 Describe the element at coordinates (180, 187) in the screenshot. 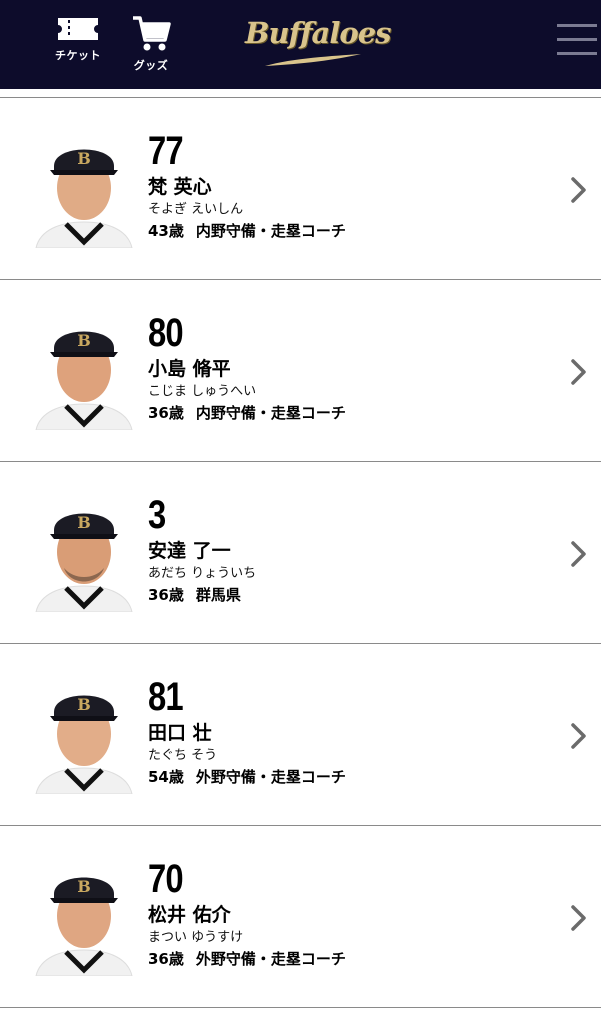

I see `staff-name: 梵 英心` at that location.